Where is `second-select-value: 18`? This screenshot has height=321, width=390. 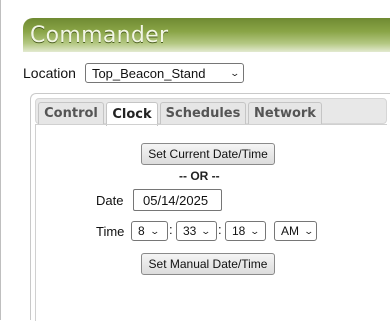
second-select-value: 18 is located at coordinates (239, 231).